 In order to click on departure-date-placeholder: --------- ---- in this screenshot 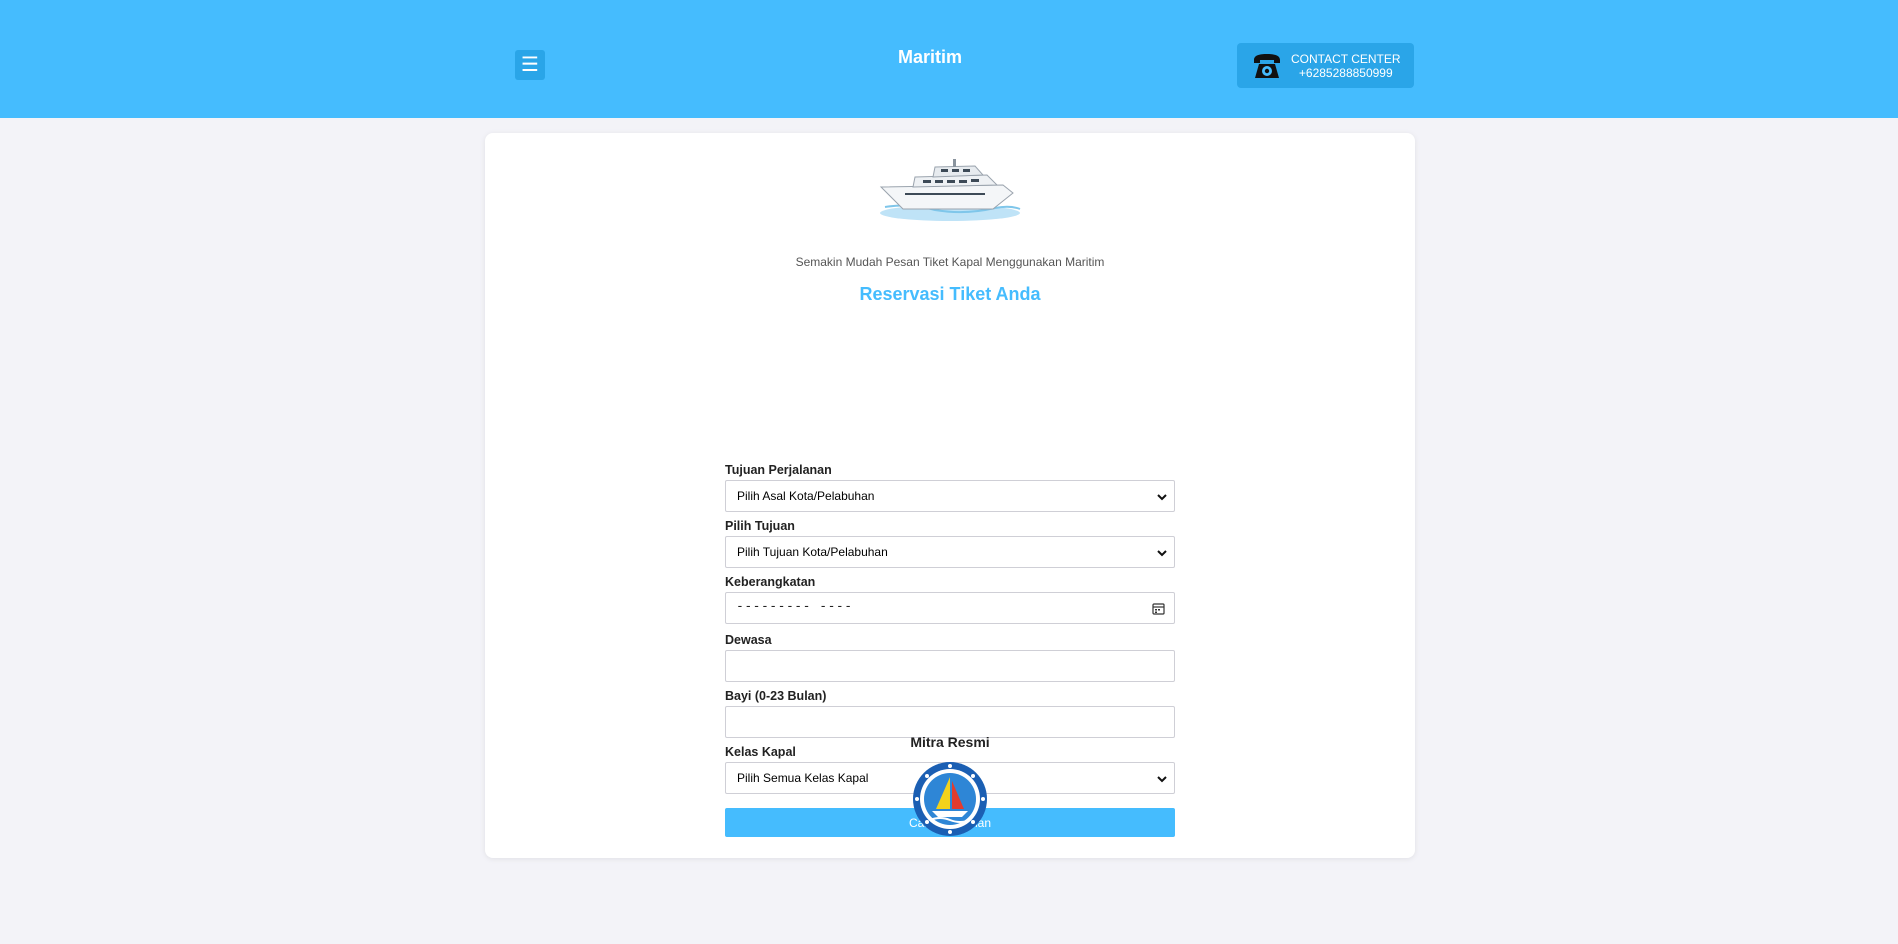, I will do `click(794, 606)`.